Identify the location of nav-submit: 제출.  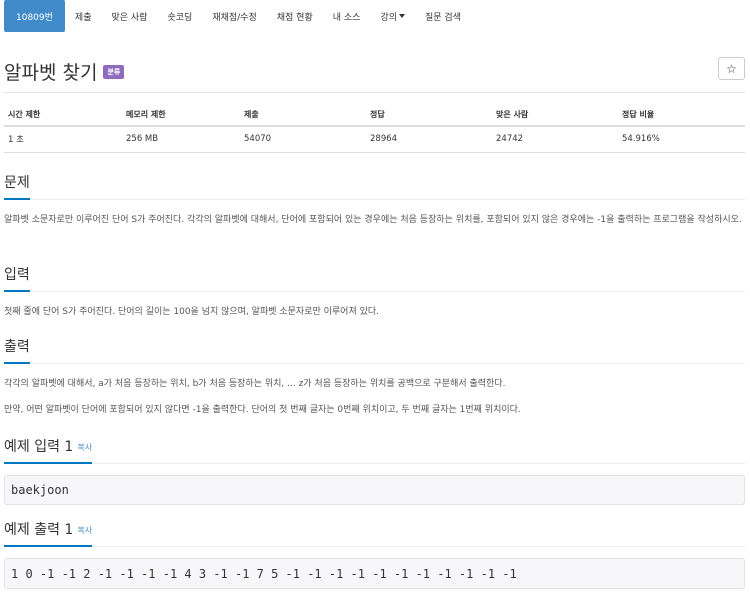
(83, 16).